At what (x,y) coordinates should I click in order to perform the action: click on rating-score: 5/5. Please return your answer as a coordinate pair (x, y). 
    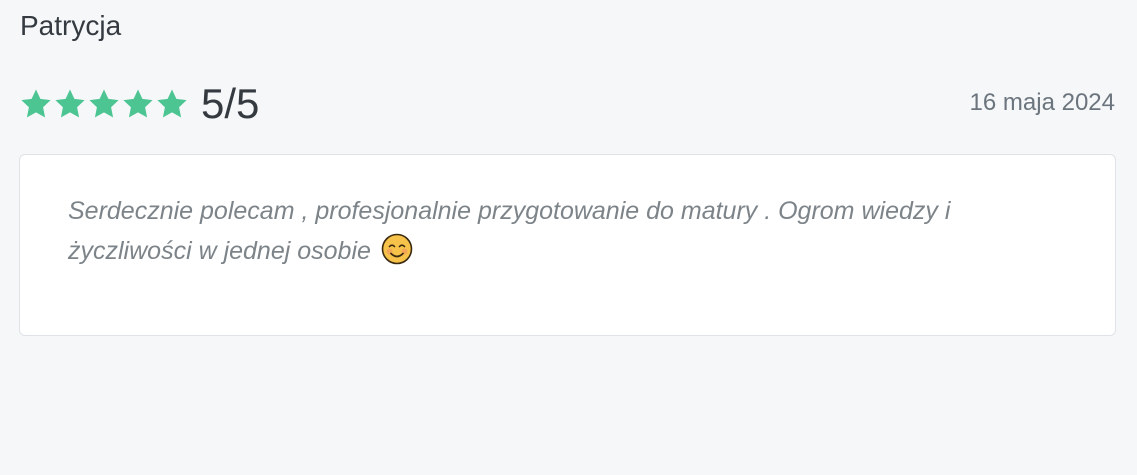
    Looking at the image, I should click on (230, 103).